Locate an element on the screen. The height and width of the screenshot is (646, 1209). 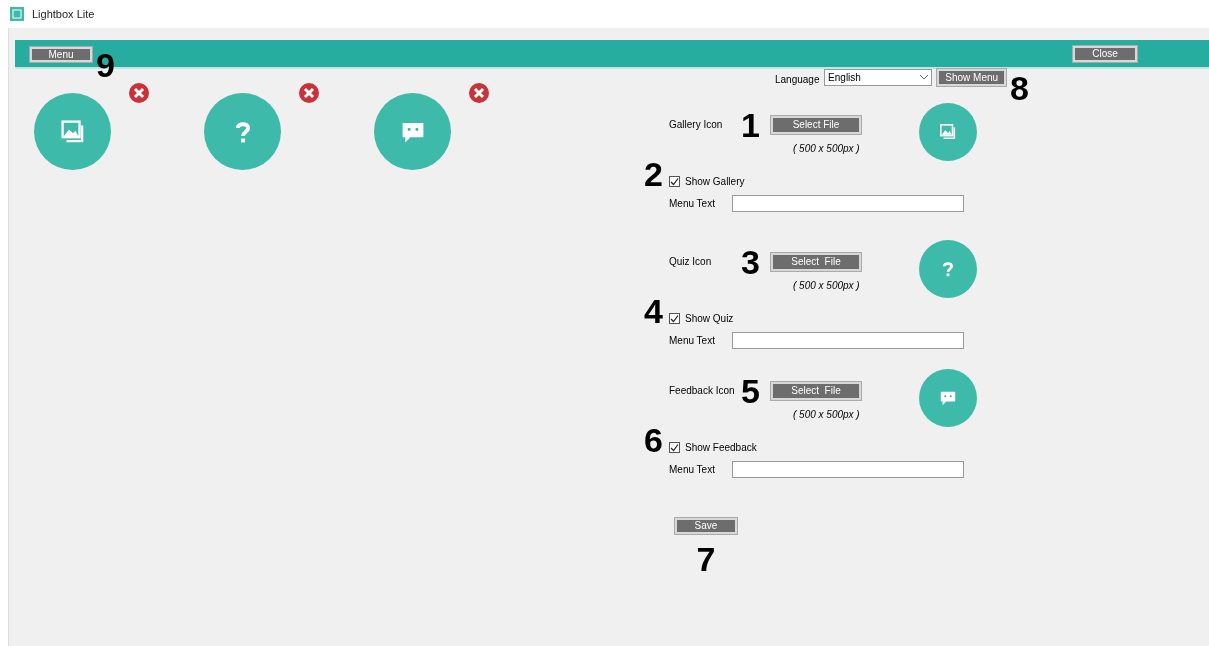
language-dropdown: English is located at coordinates (878, 77).